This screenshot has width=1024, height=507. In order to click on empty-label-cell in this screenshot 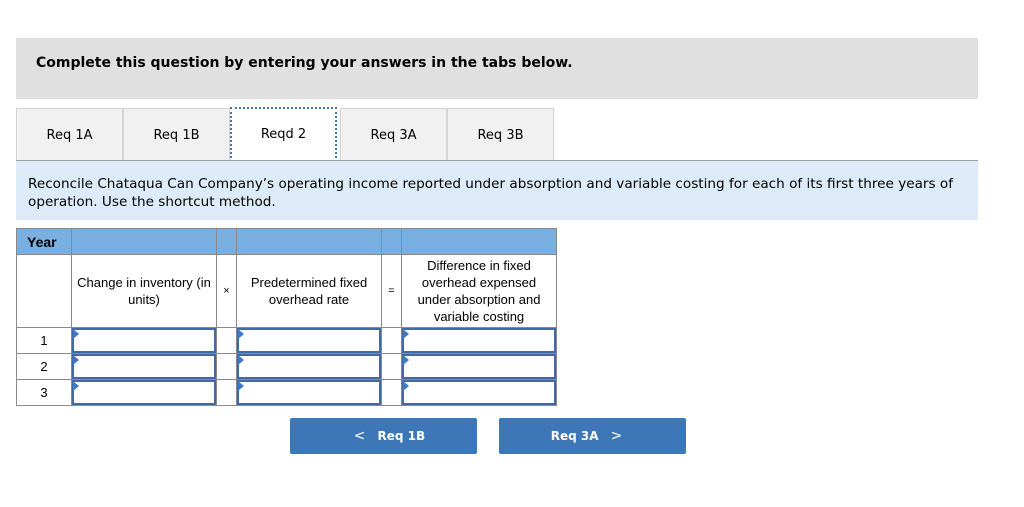, I will do `click(44, 291)`.